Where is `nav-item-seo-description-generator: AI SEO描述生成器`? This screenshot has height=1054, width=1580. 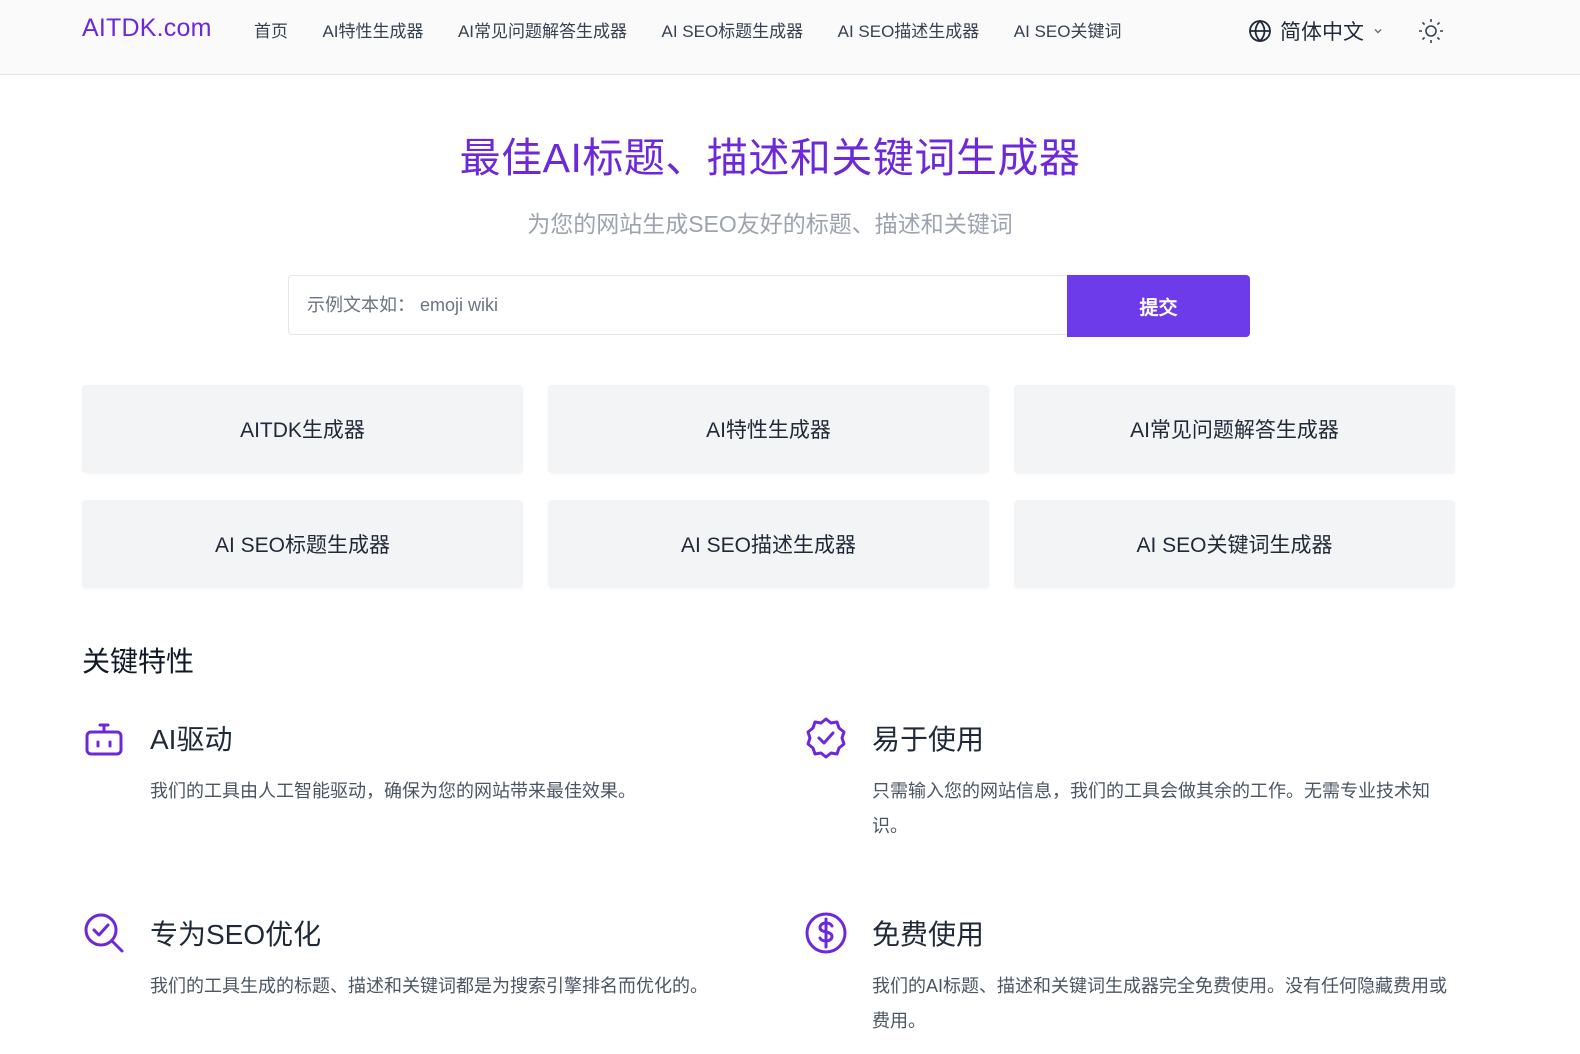 nav-item-seo-description-generator: AI SEO描述生成器 is located at coordinates (909, 32).